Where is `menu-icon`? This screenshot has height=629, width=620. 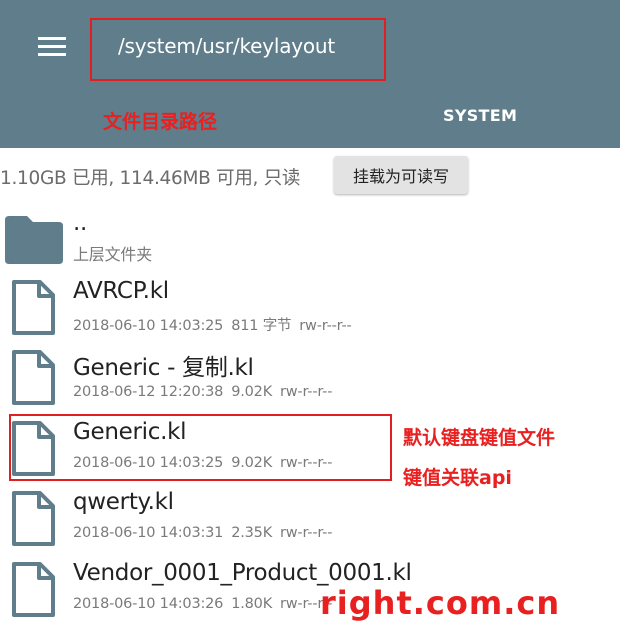
menu-icon is located at coordinates (52, 47).